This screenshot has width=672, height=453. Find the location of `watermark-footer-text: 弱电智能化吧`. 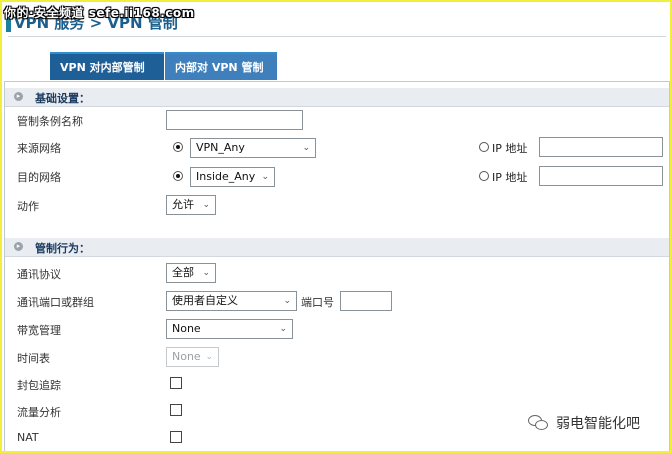

watermark-footer-text: 弱电智能化吧 is located at coordinates (598, 424).